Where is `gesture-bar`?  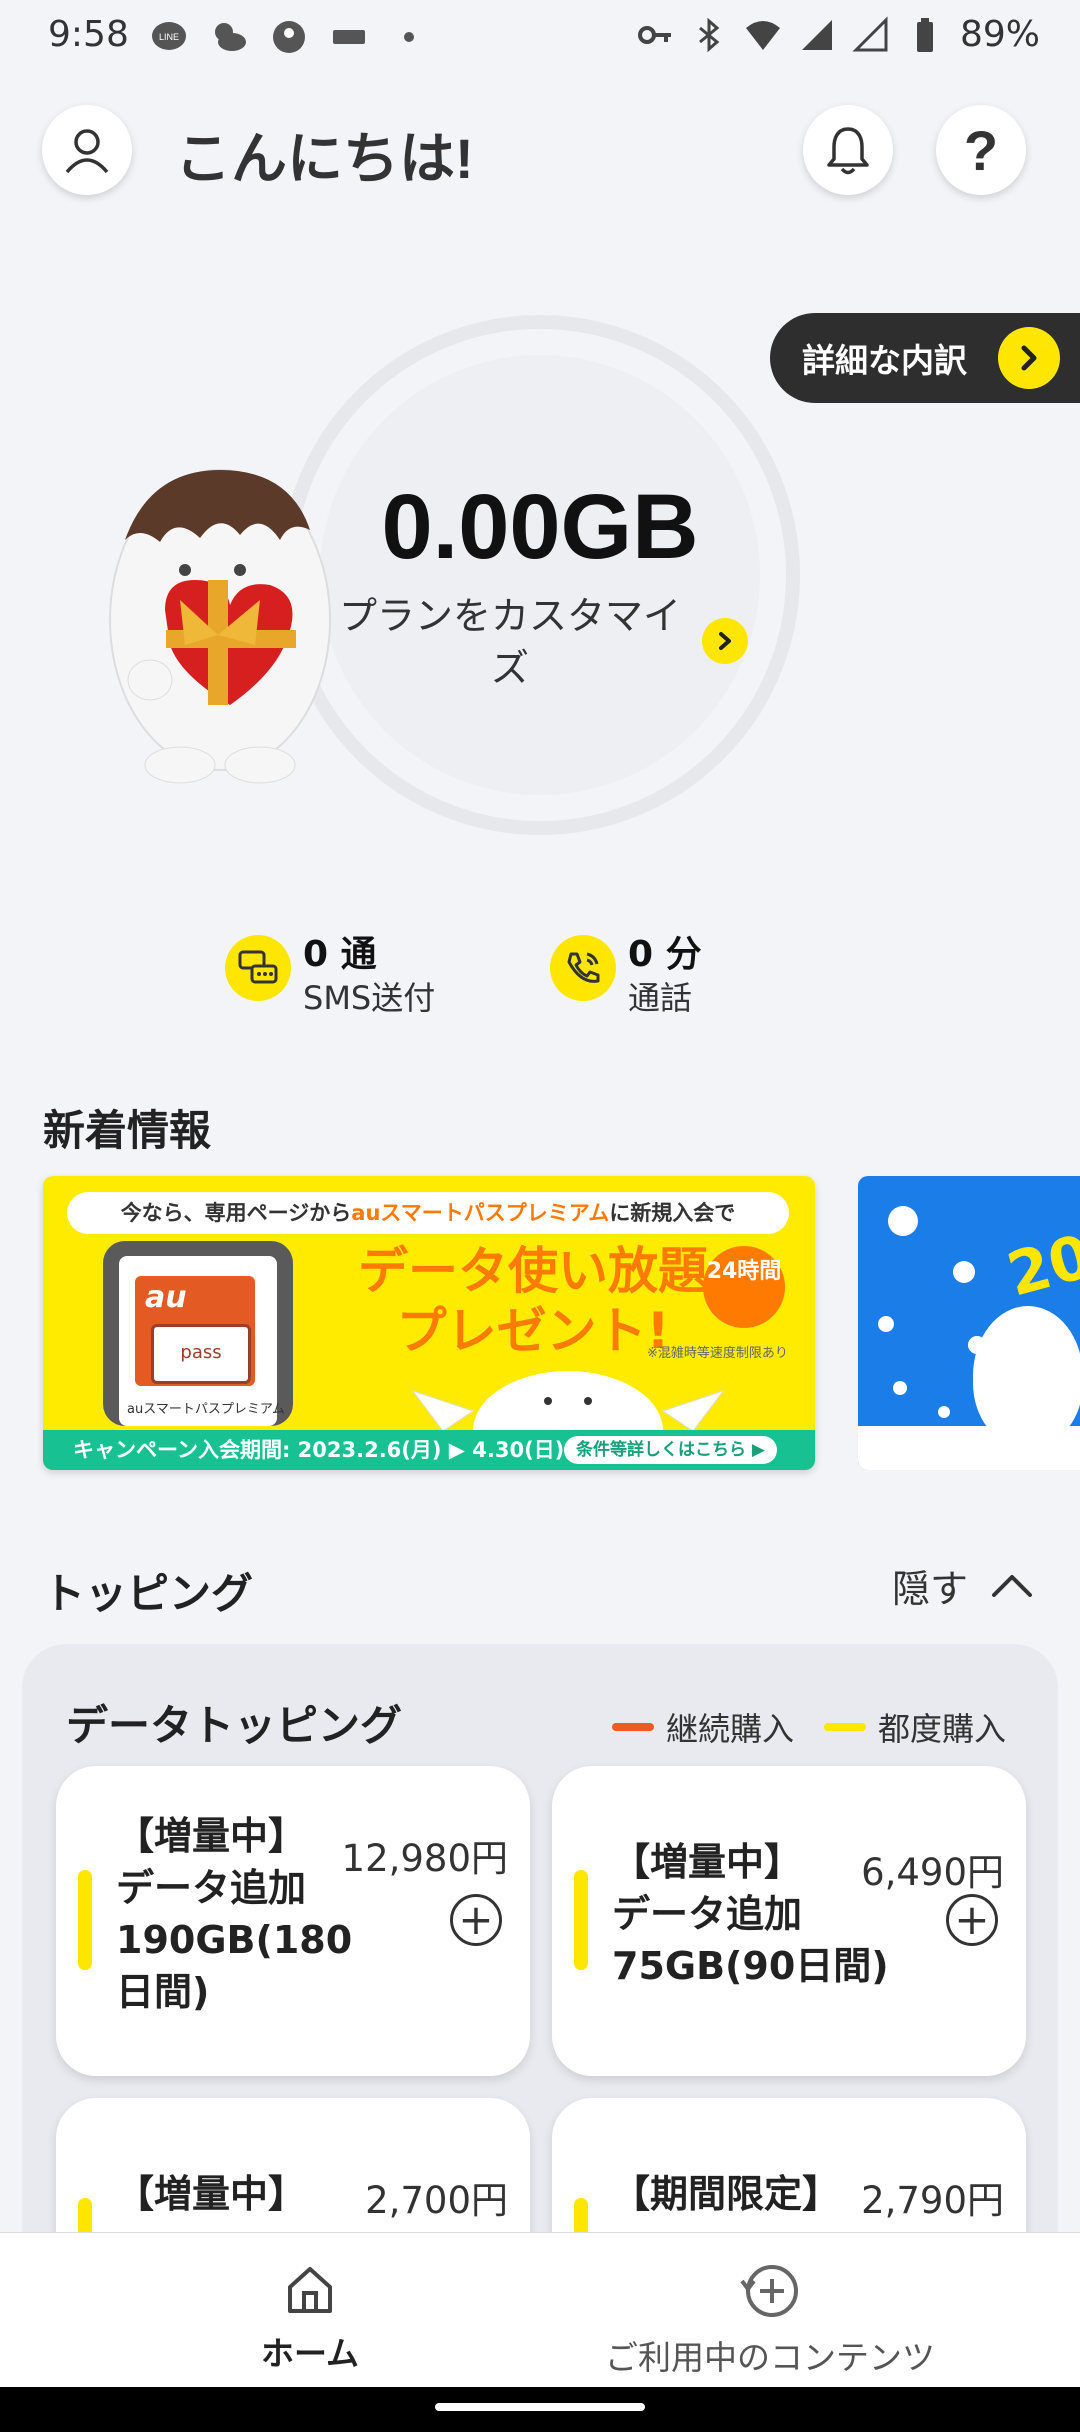 gesture-bar is located at coordinates (540, 2409).